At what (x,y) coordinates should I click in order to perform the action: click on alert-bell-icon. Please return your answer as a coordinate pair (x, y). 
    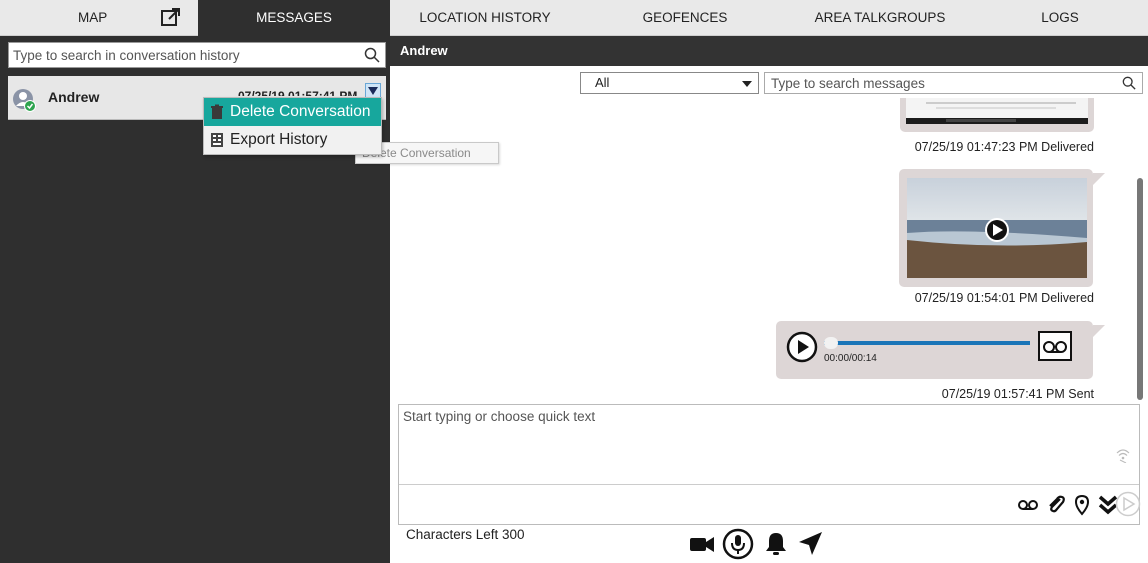
    Looking at the image, I should click on (776, 544).